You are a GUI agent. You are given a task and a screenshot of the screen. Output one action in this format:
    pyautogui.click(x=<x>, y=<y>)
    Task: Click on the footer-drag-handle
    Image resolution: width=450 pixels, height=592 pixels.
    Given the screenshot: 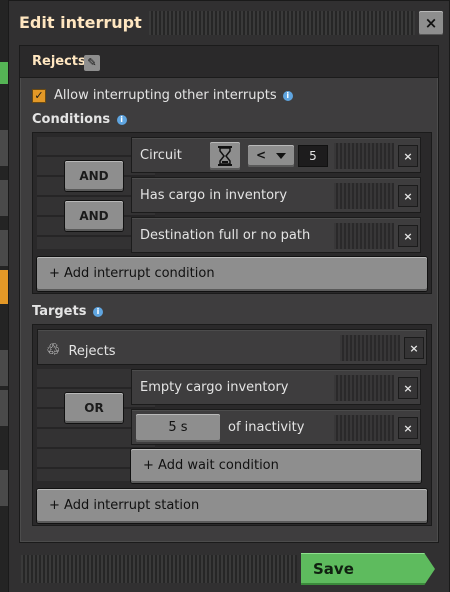 What is the action you would take?
    pyautogui.click(x=159, y=569)
    